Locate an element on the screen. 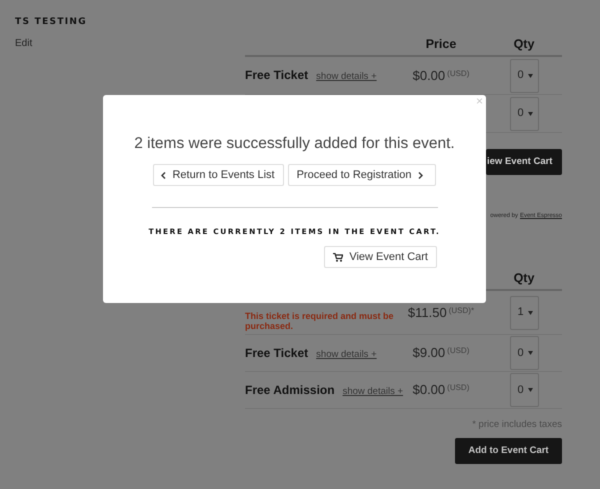 The width and height of the screenshot is (600, 489). chevron-right-icon is located at coordinates (420, 175).